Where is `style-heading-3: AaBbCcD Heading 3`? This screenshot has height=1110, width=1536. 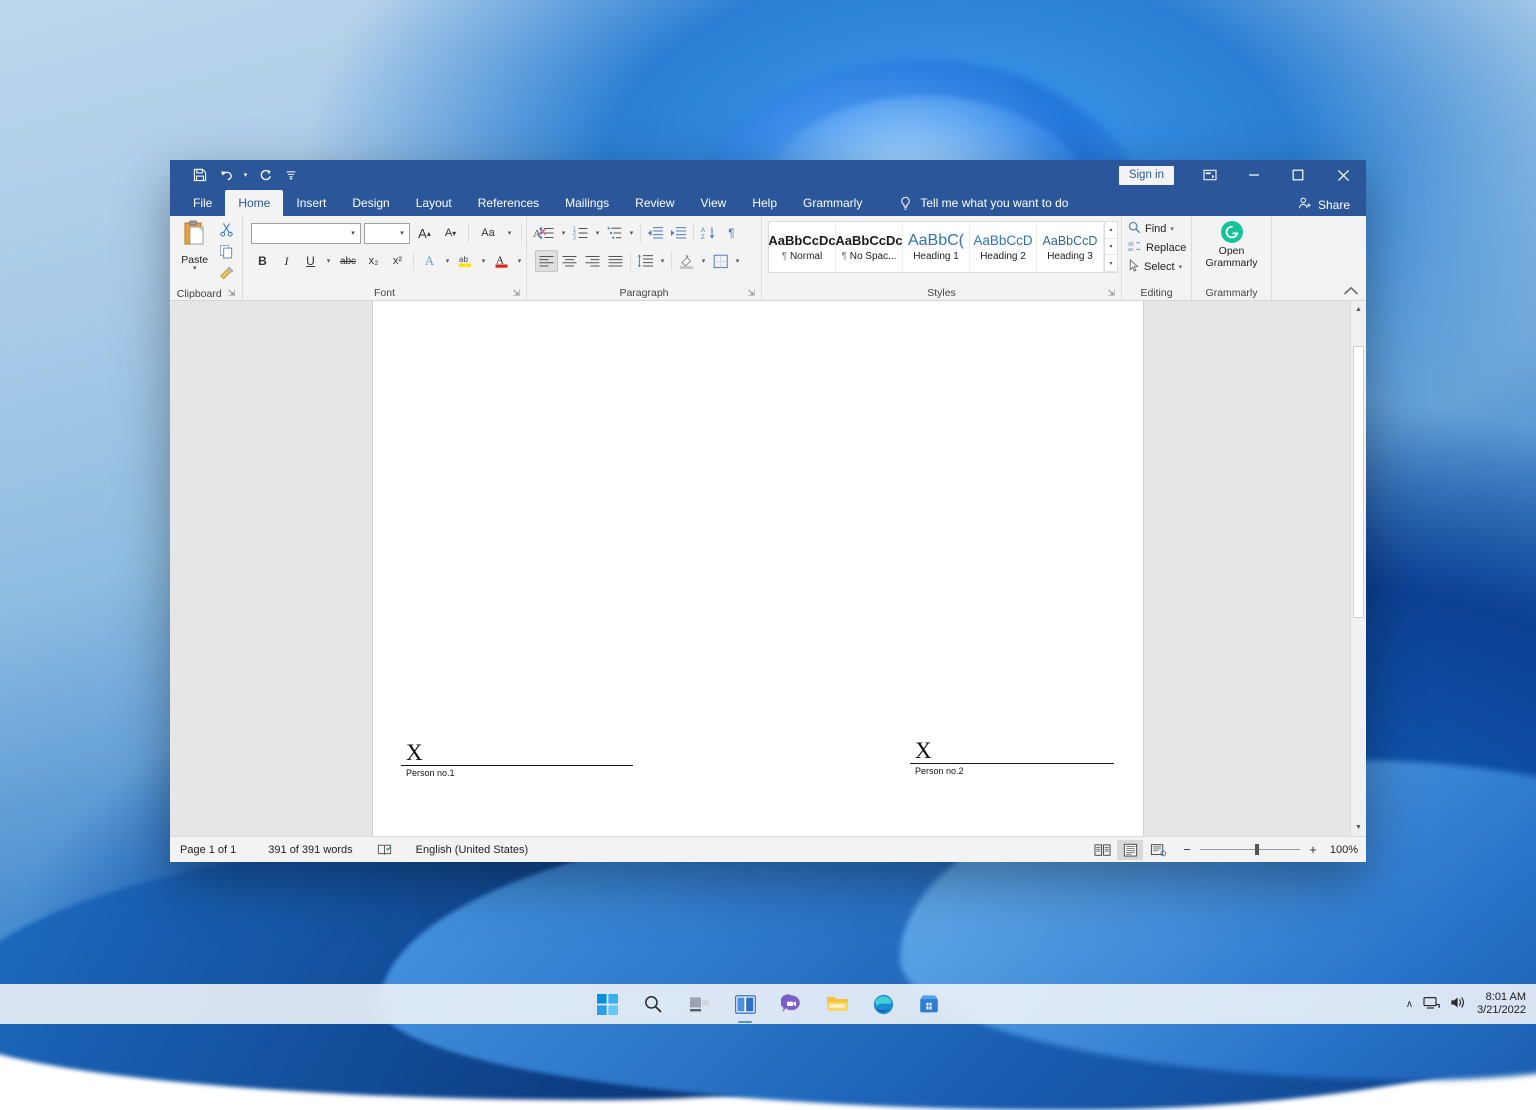
style-heading-3: AaBbCcD Heading 3 is located at coordinates (1070, 247).